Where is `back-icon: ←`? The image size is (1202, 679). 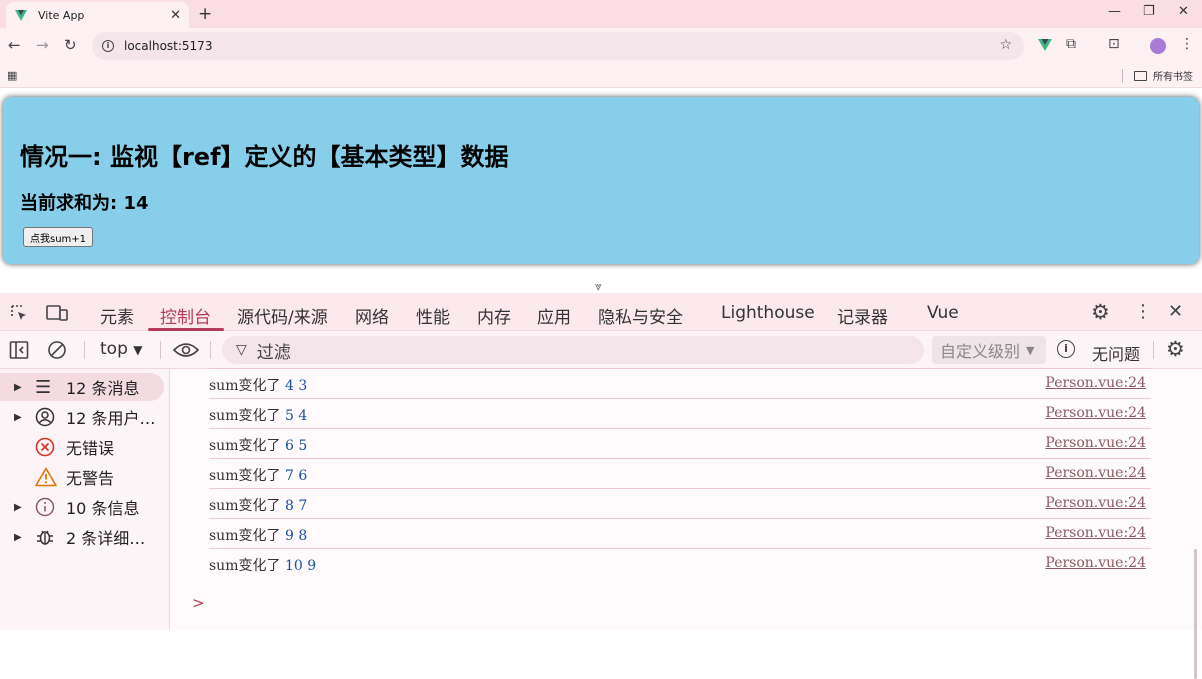 back-icon: ← is located at coordinates (14, 45).